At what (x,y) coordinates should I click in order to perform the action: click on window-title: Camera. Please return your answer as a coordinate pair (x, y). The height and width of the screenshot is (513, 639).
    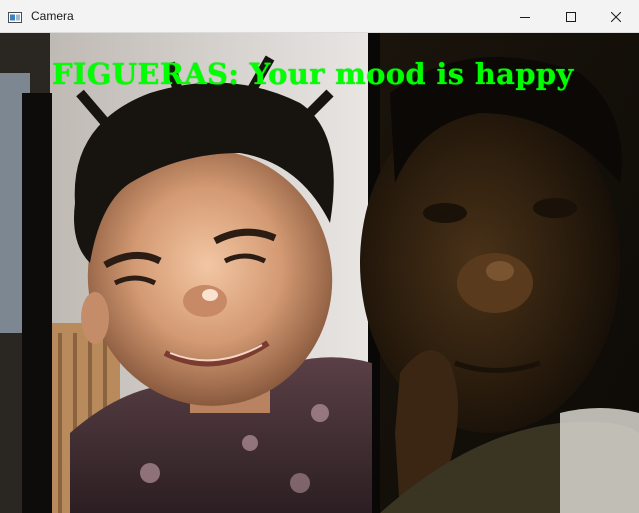
    Looking at the image, I should click on (52, 16).